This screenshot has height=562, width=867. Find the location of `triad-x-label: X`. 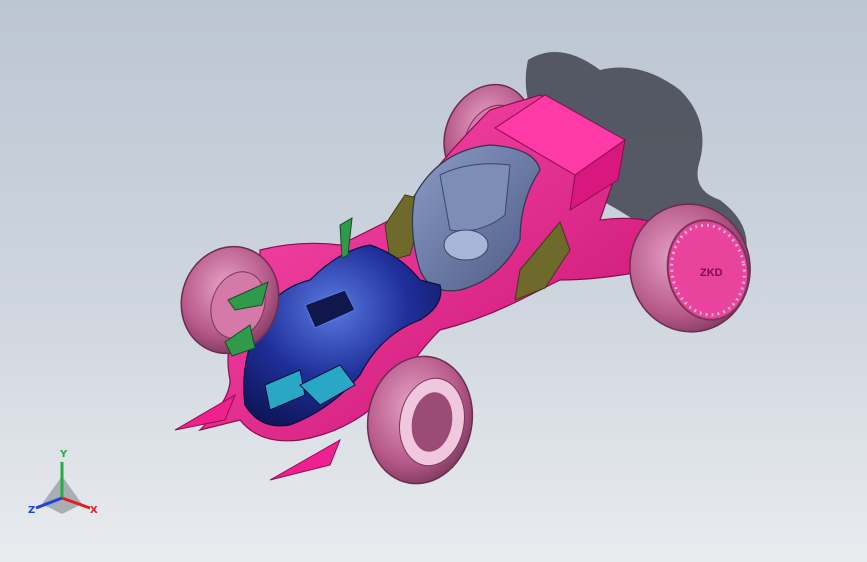

triad-x-label: X is located at coordinates (94, 510).